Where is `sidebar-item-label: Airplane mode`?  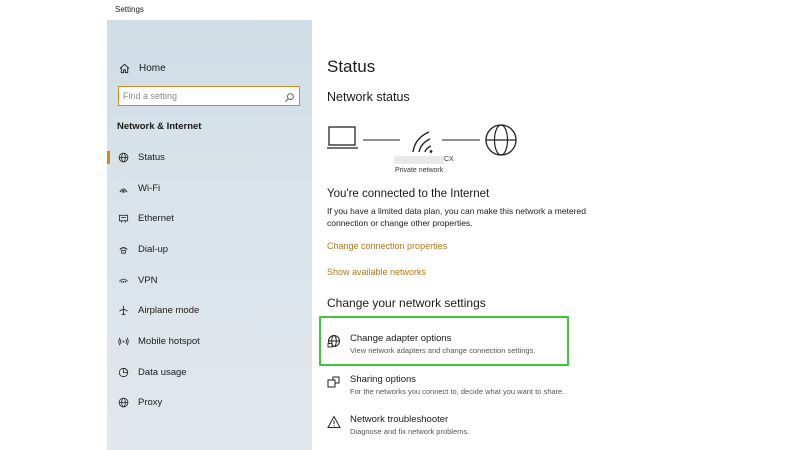 sidebar-item-label: Airplane mode is located at coordinates (169, 311).